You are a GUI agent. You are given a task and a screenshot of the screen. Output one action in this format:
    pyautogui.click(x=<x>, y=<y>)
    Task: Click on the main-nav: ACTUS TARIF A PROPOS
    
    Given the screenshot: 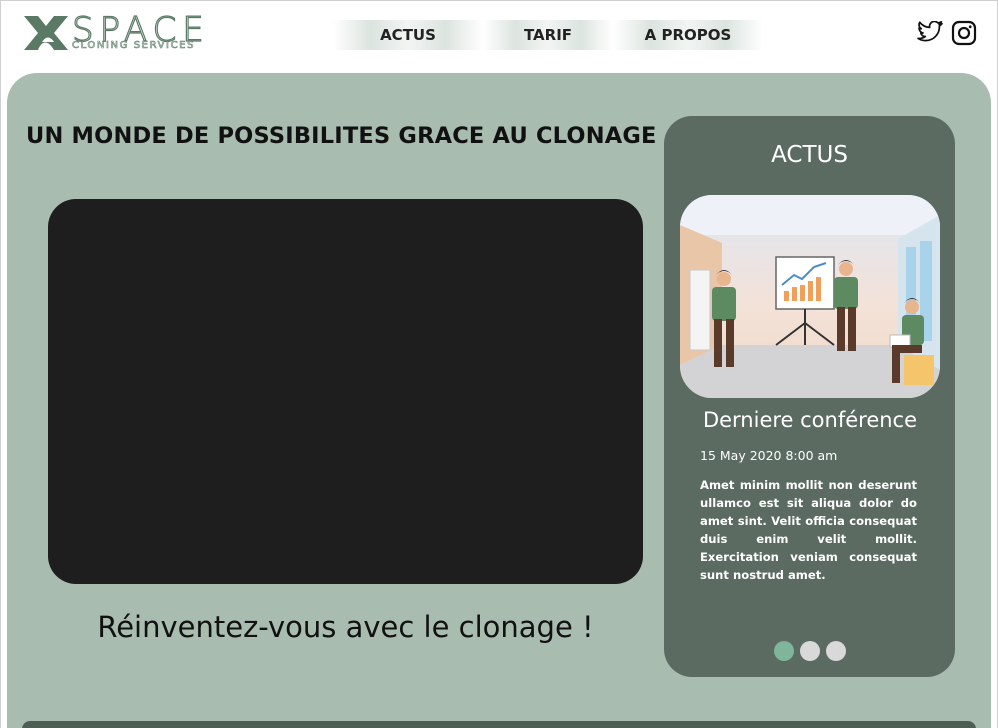 What is the action you would take?
    pyautogui.click(x=548, y=35)
    